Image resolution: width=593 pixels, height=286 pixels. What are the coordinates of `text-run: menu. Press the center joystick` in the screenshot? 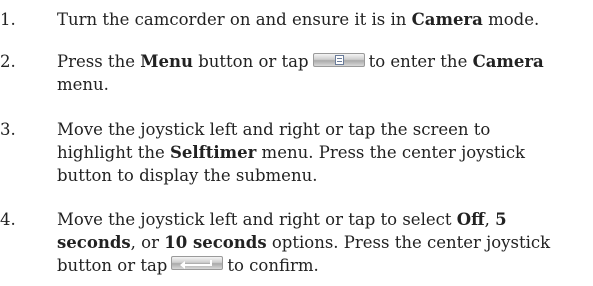 It's located at (391, 152).